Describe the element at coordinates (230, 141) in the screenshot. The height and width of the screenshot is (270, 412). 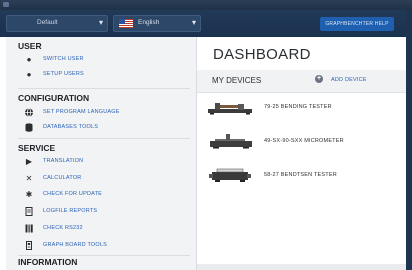
I see `micrometer-icon` at that location.